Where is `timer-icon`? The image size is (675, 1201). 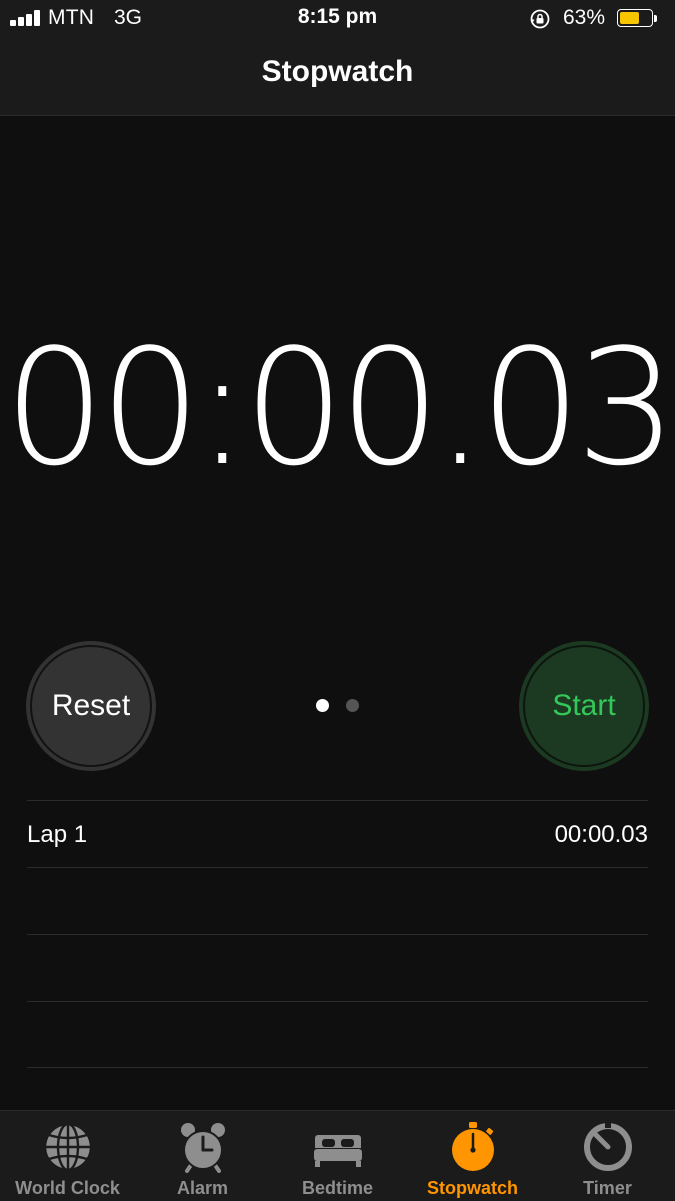
timer-icon is located at coordinates (607, 1147).